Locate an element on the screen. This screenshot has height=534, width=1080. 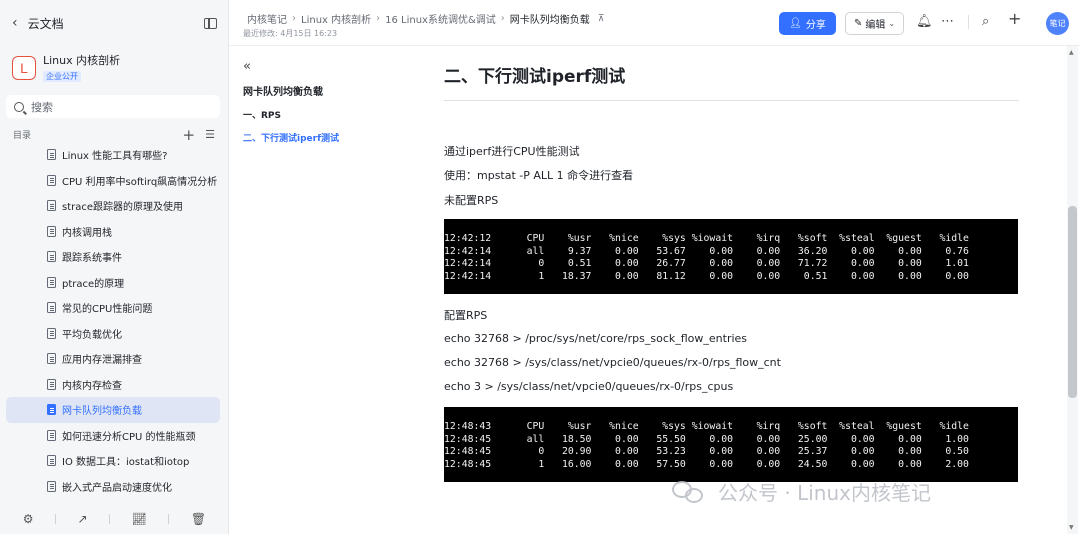
share-label: 分享 is located at coordinates (815, 25).